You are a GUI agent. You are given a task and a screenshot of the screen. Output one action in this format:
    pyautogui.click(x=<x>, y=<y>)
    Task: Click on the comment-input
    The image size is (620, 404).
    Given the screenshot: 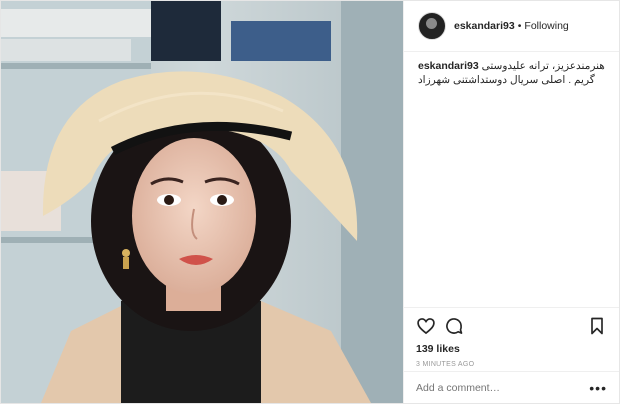 What is the action you would take?
    pyautogui.click(x=503, y=388)
    